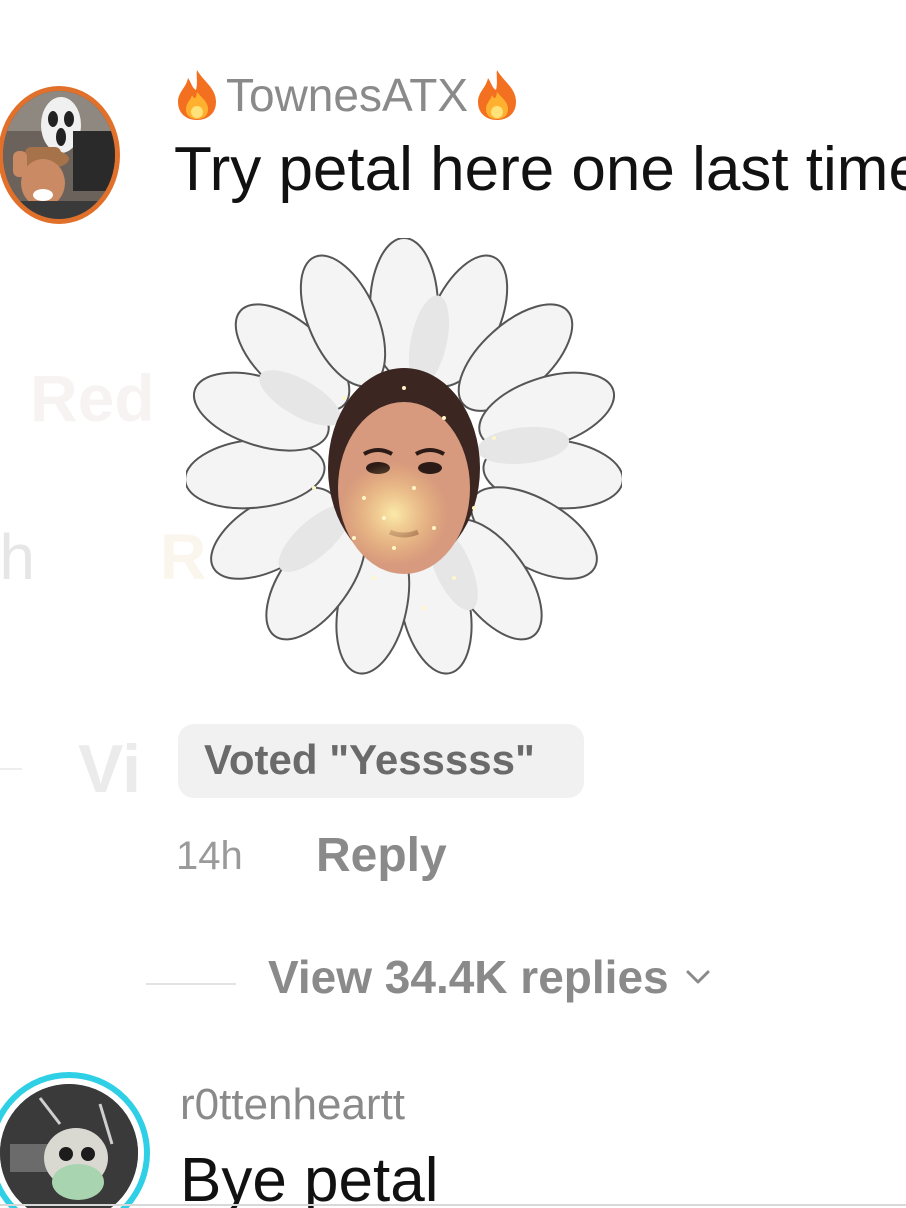 This screenshot has height=1208, width=906. What do you see at coordinates (209, 856) in the screenshot?
I see `comment-1-timestamp: 14h` at bounding box center [209, 856].